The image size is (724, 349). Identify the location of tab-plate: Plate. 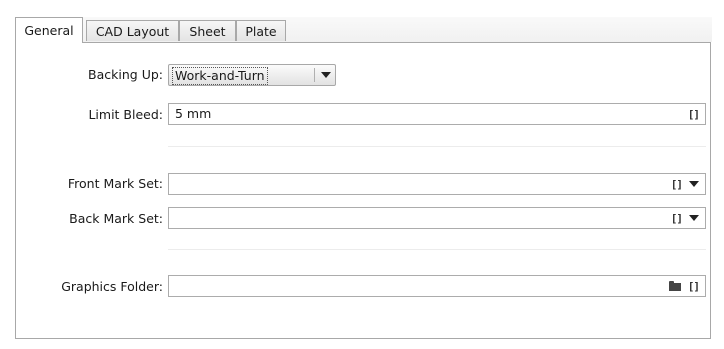
(261, 30).